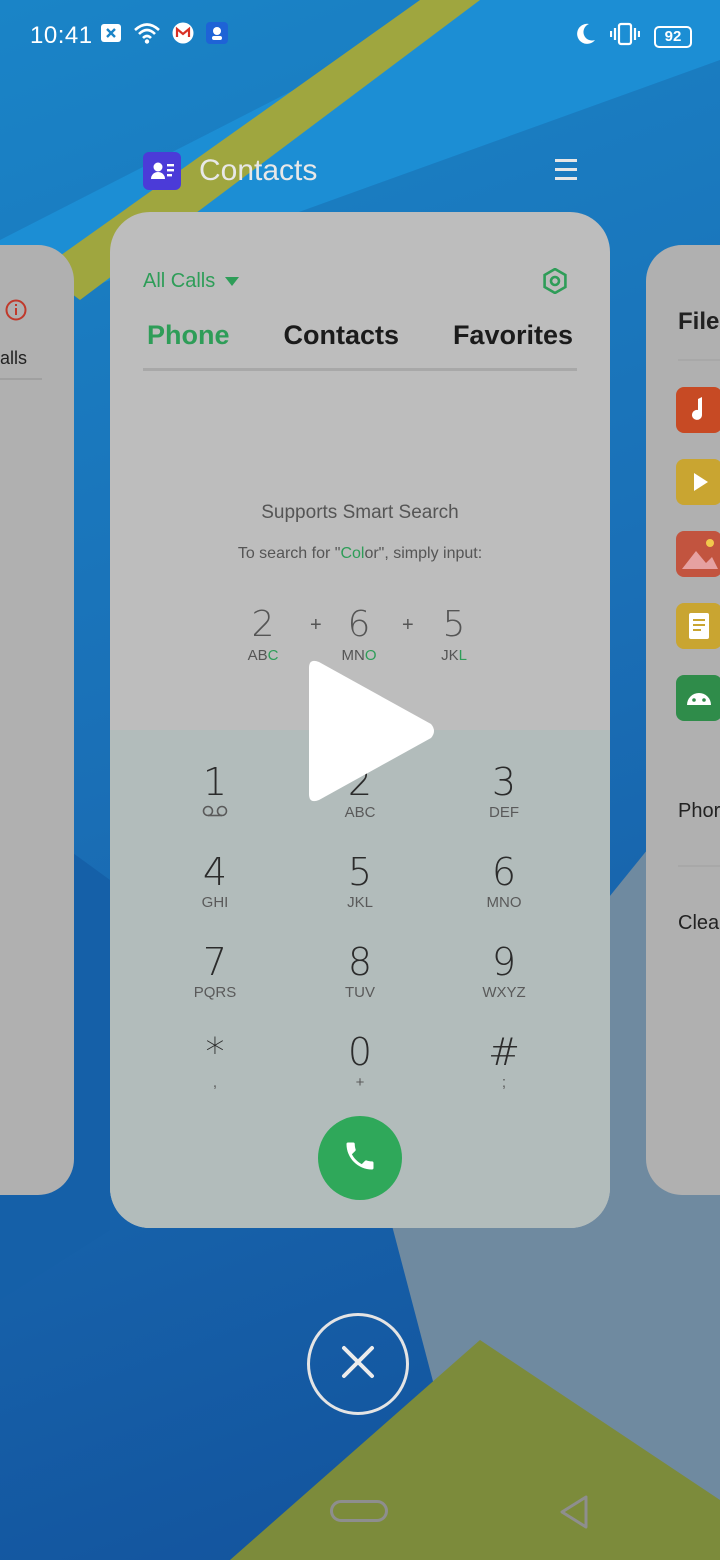  What do you see at coordinates (698, 412) in the screenshot?
I see `music-icon` at bounding box center [698, 412].